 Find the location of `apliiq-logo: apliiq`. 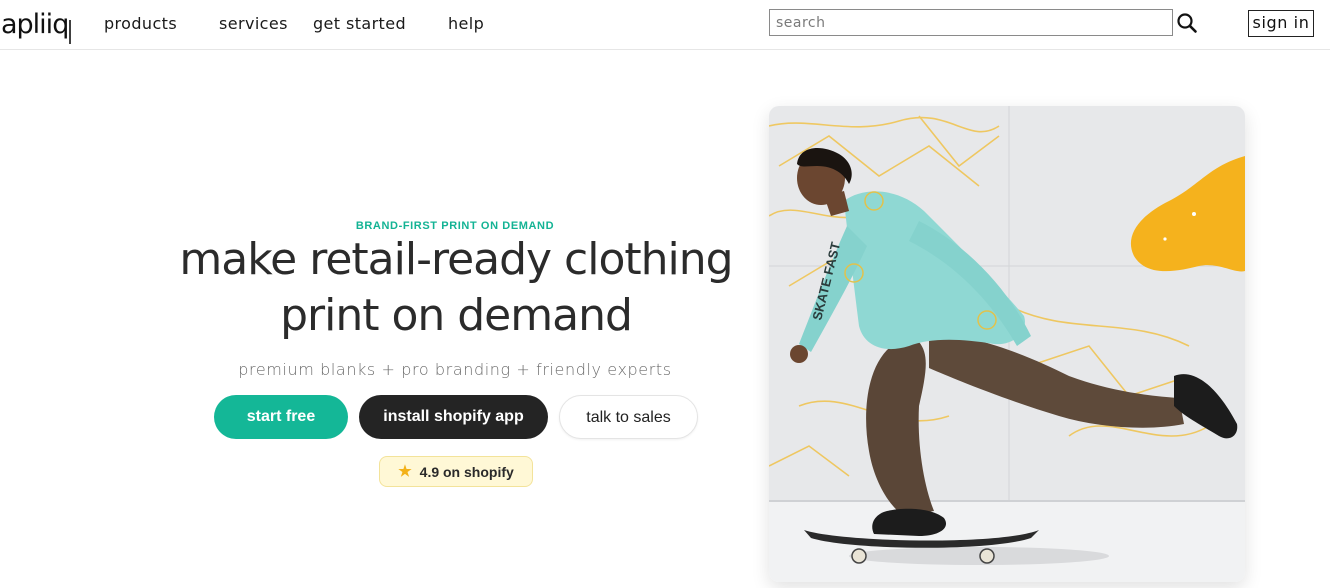

apliiq-logo: apliiq is located at coordinates (37, 24).